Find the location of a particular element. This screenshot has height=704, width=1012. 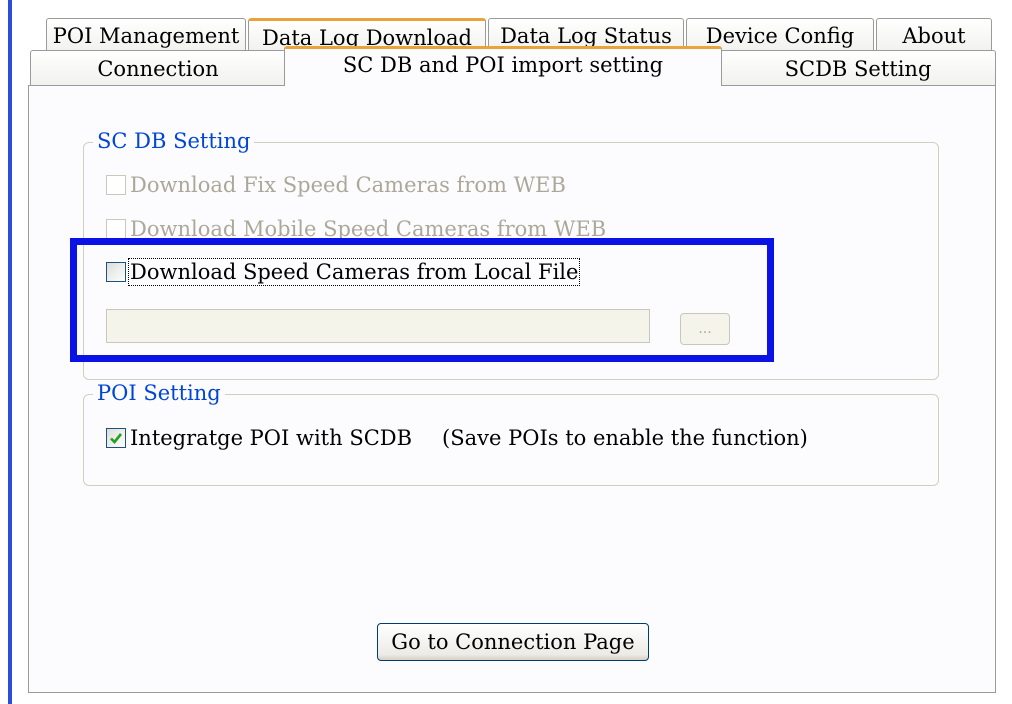

fix-cameras-checkbox is located at coordinates (116, 185).